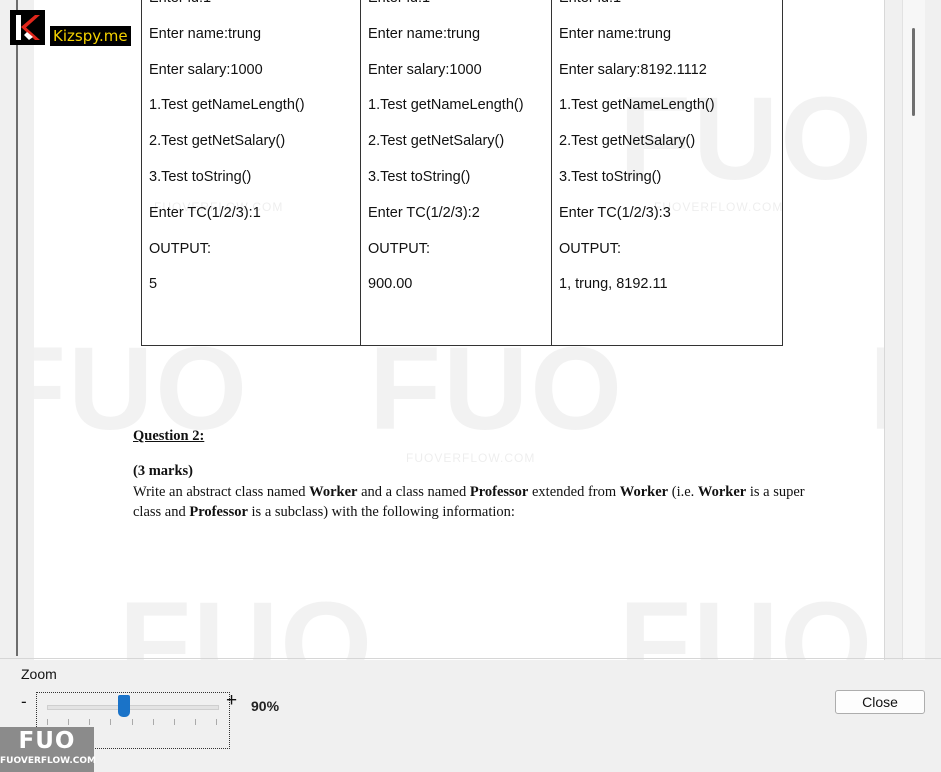  What do you see at coordinates (880, 702) in the screenshot?
I see `close-button: Close` at bounding box center [880, 702].